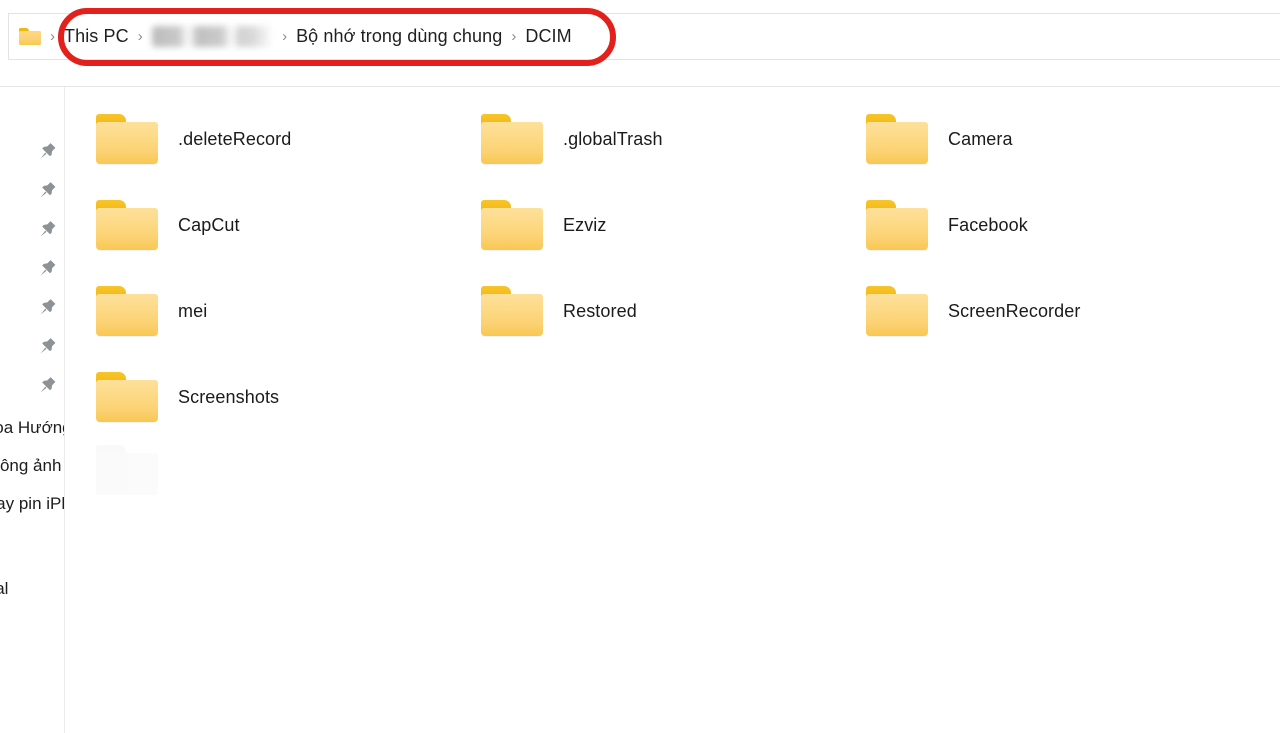  I want to click on breadcrumb-item-internal-shared-storage: Bộ nhớ trong dùng chung, so click(399, 36).